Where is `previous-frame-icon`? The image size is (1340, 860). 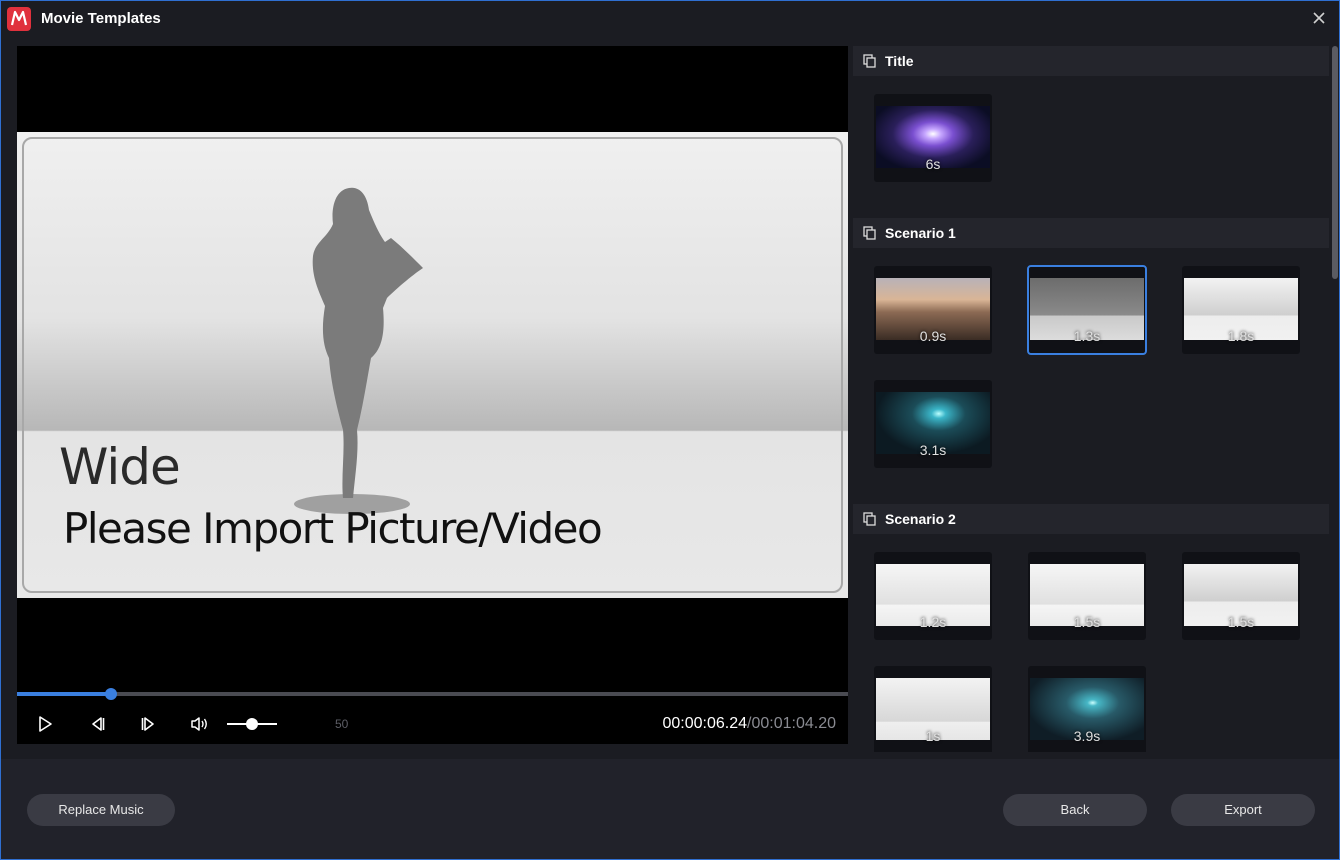
previous-frame-icon is located at coordinates (97, 724).